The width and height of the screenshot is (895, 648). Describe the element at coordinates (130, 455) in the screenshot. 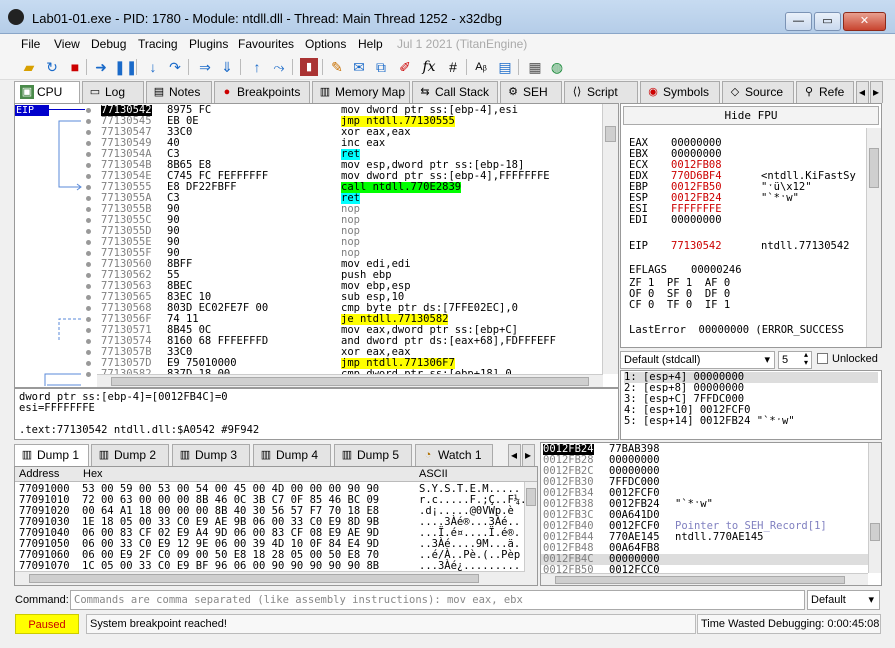

I see `tab-dump-2: ▥ Dump 2` at that location.